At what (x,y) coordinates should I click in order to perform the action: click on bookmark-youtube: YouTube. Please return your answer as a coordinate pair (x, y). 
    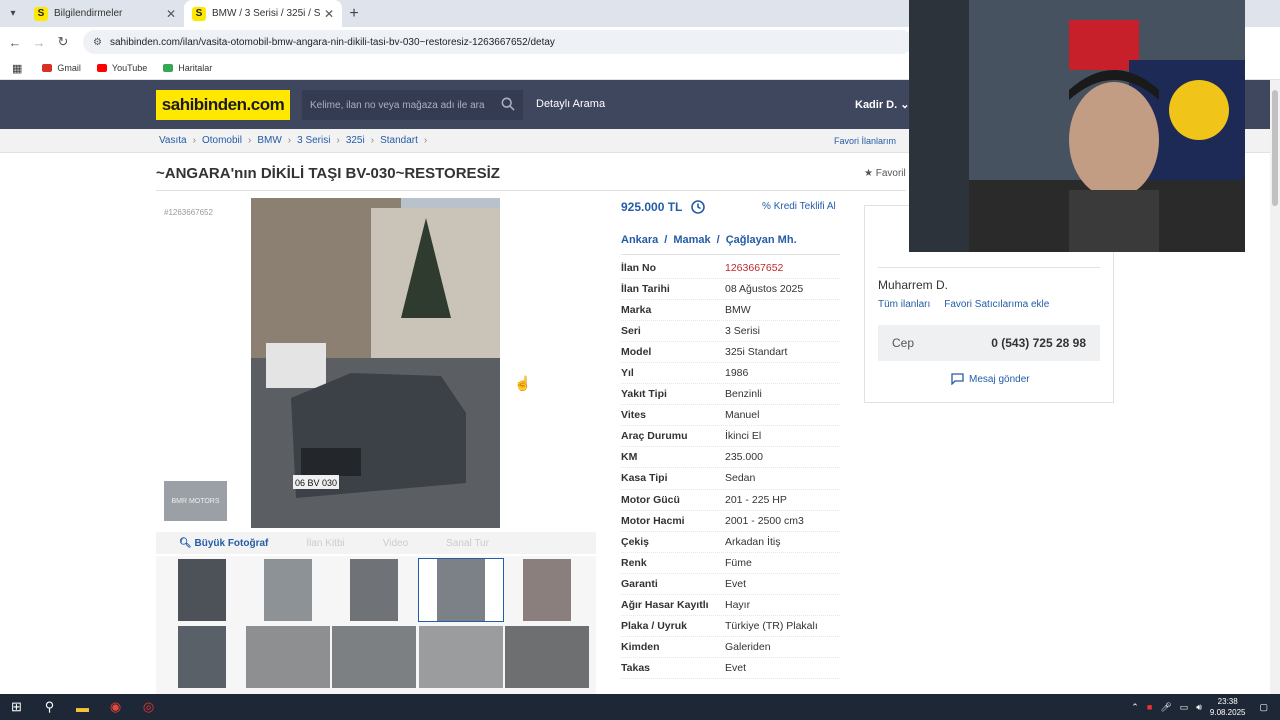
    Looking at the image, I should click on (121, 68).